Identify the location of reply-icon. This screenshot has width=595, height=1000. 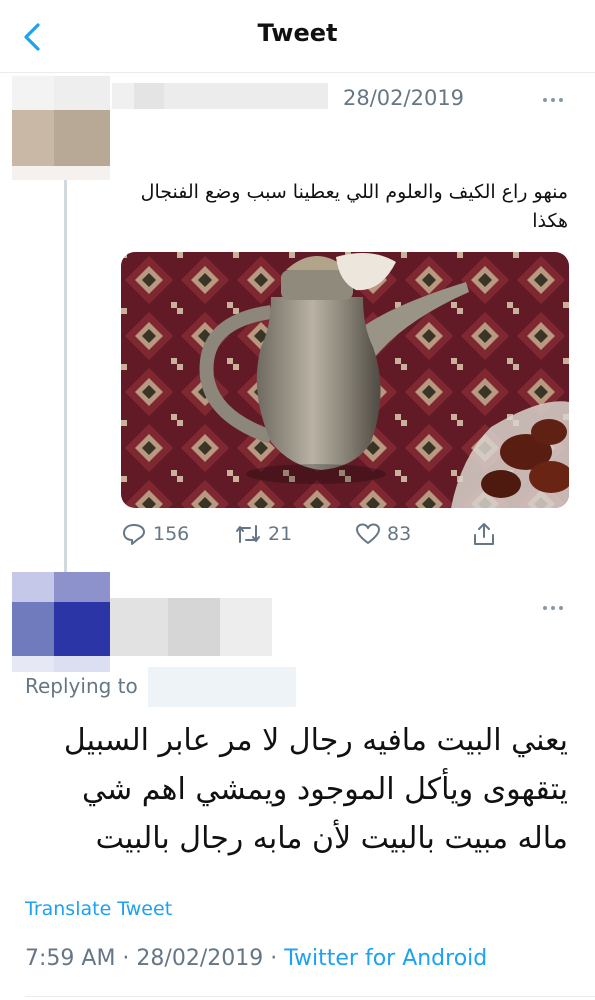
(134, 534).